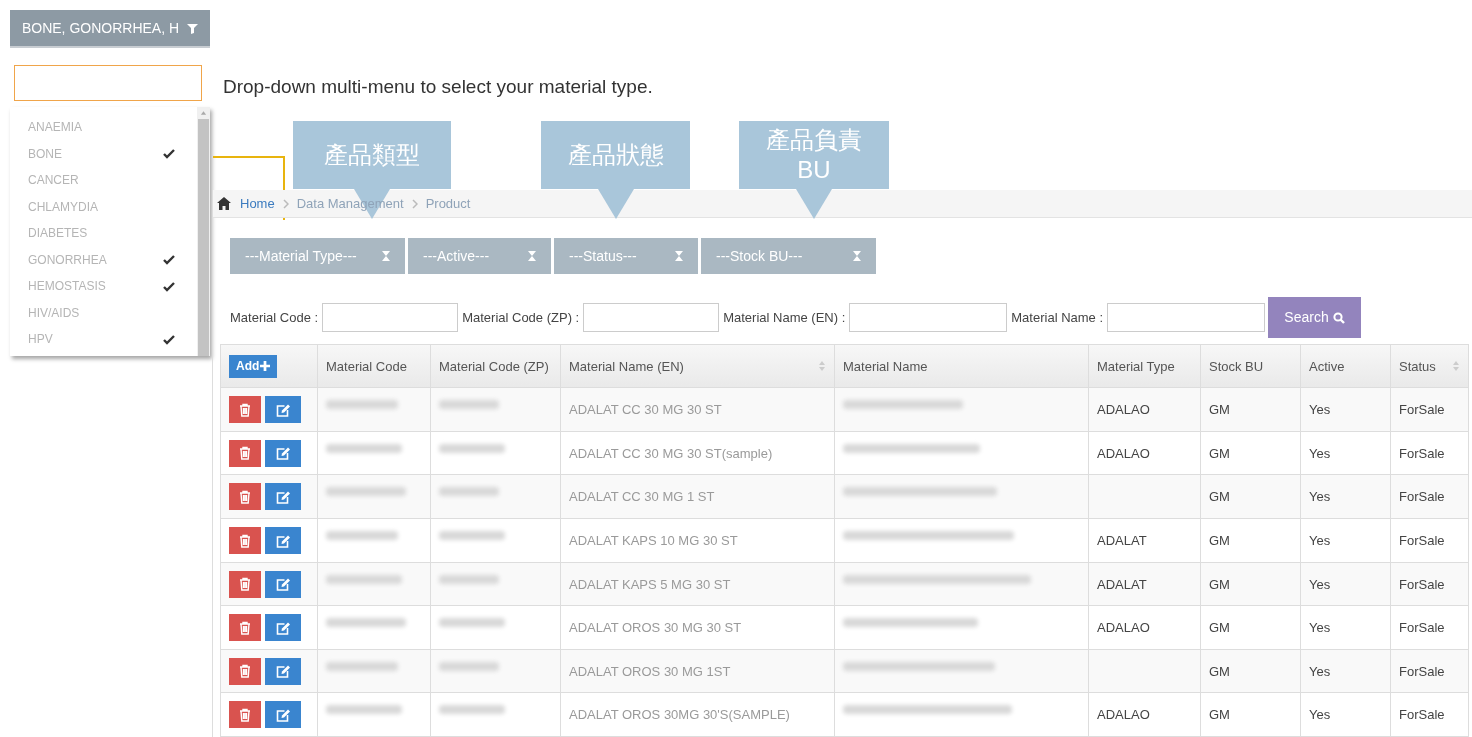 Image resolution: width=1472 pixels, height=737 pixels. I want to click on table-cell: ADALAT OROS 30 MG 1ST, so click(650, 671).